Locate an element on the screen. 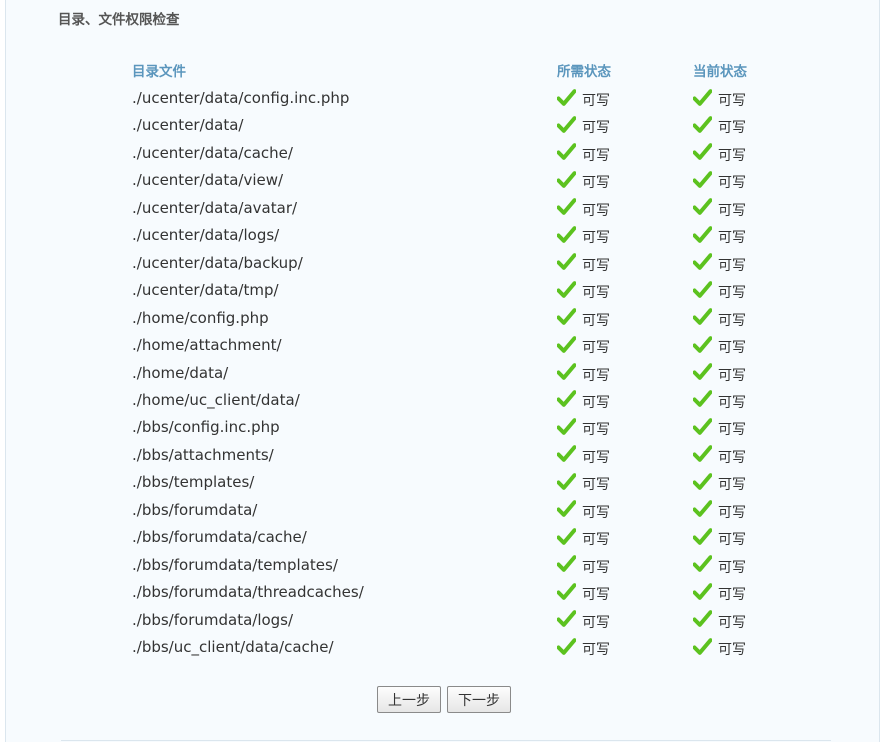 The image size is (884, 742). file-path: ./home/config.php is located at coordinates (200, 317).